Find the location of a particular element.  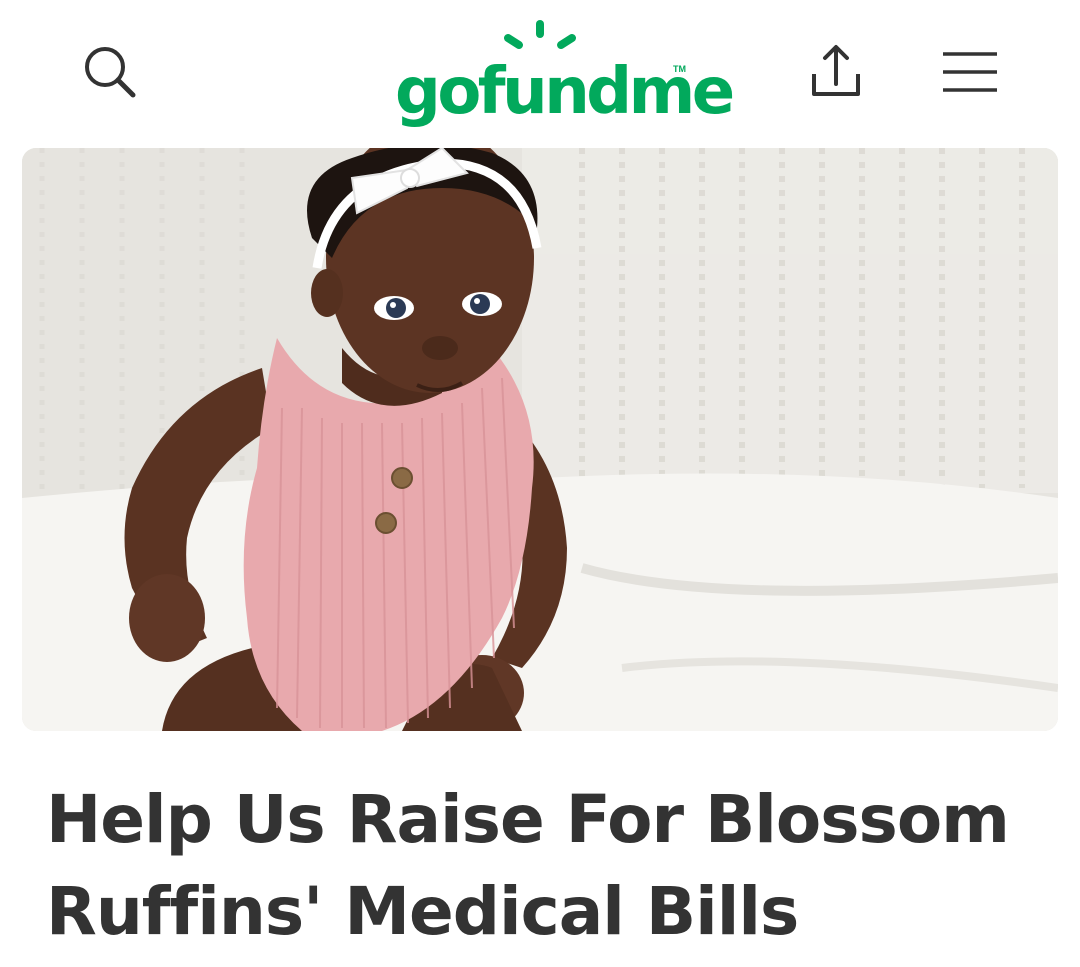

share-upload-icon is located at coordinates (836, 70).